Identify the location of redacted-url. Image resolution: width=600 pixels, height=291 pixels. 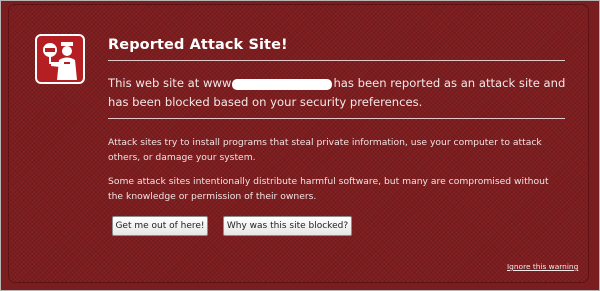
(282, 84).